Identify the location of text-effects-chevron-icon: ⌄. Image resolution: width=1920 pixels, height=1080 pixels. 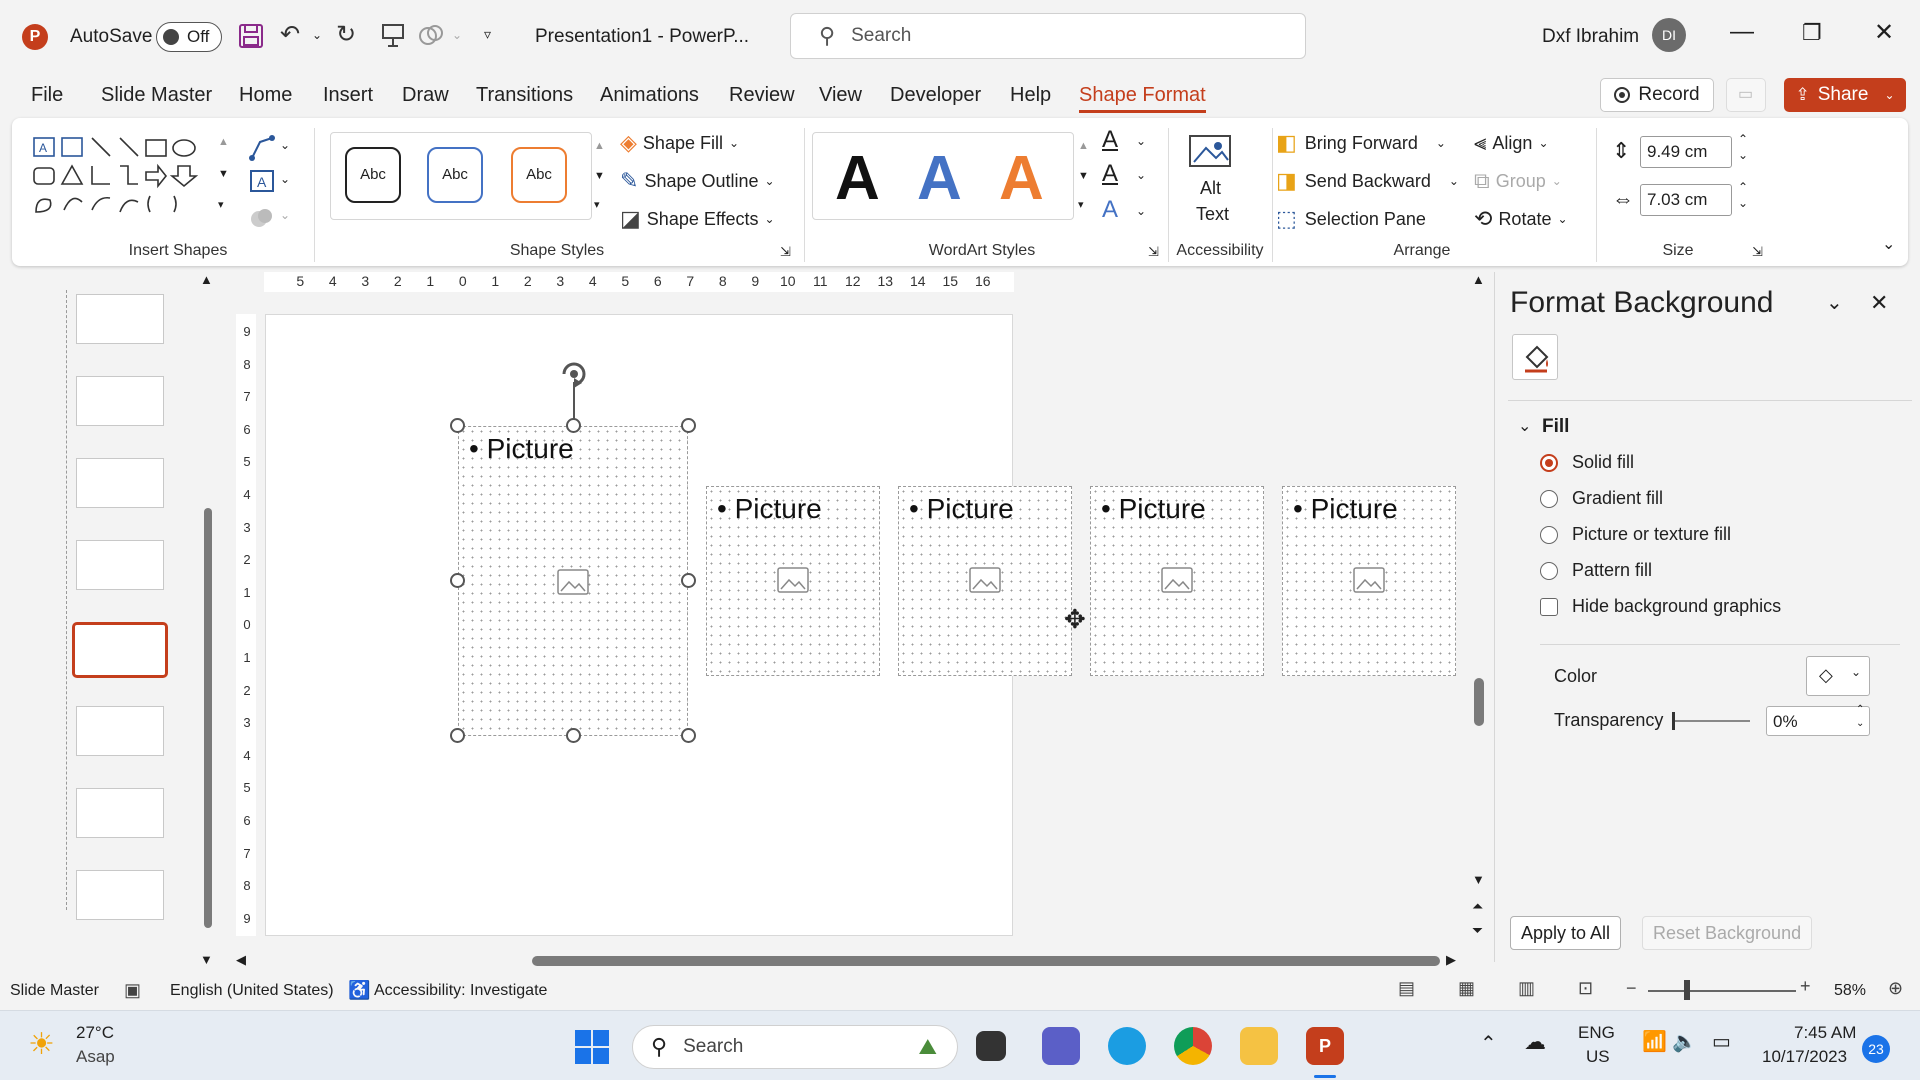
(1141, 211).